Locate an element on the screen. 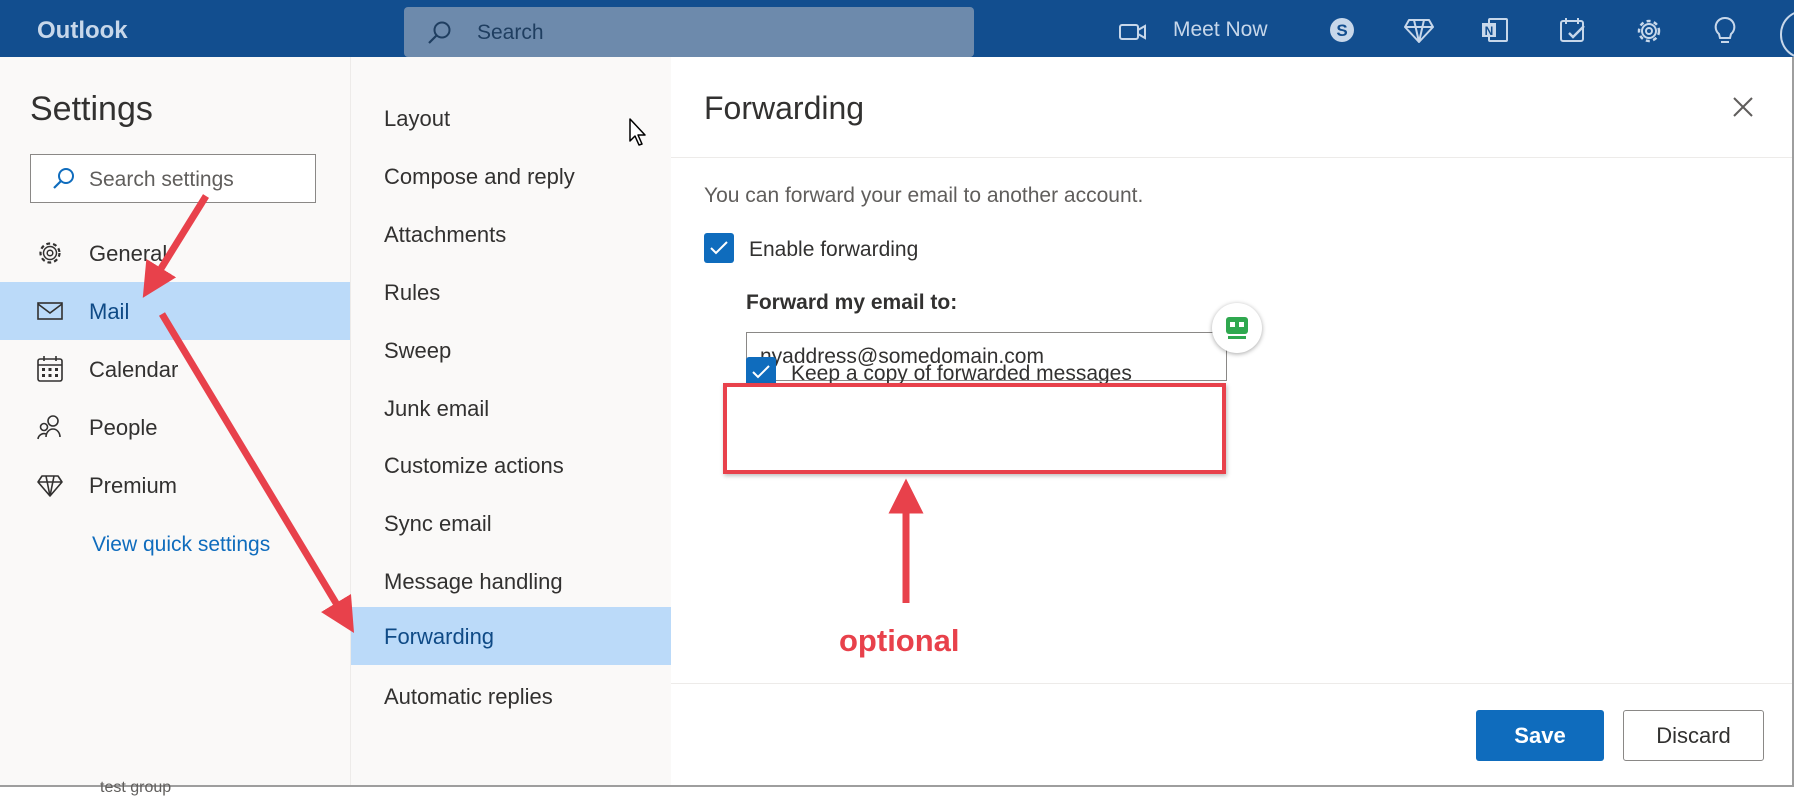  section-automatic-replies: Automatic replies is located at coordinates (511, 696).